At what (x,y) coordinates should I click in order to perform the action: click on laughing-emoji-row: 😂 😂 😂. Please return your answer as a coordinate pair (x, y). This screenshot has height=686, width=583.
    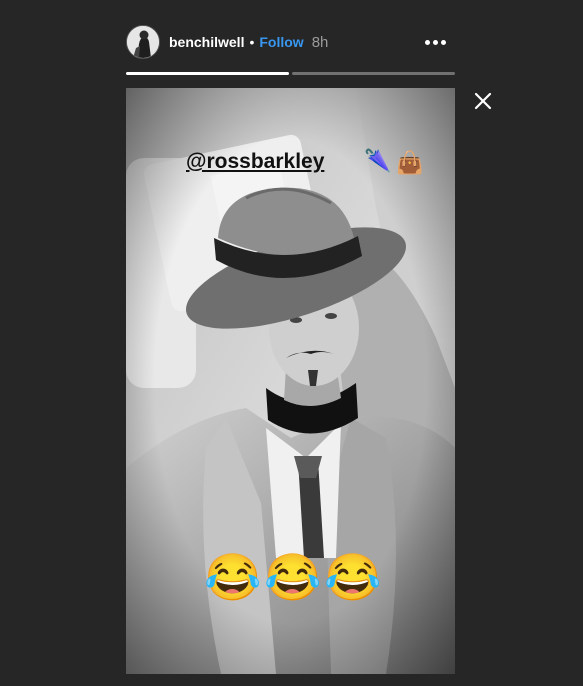
    Looking at the image, I should click on (293, 577).